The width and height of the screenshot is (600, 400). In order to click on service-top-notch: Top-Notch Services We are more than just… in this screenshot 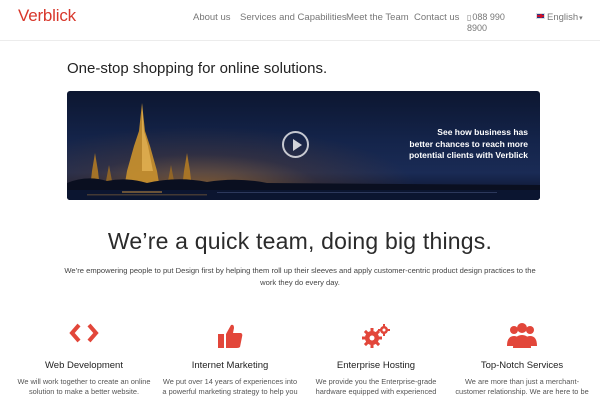, I will do `click(522, 359)`.